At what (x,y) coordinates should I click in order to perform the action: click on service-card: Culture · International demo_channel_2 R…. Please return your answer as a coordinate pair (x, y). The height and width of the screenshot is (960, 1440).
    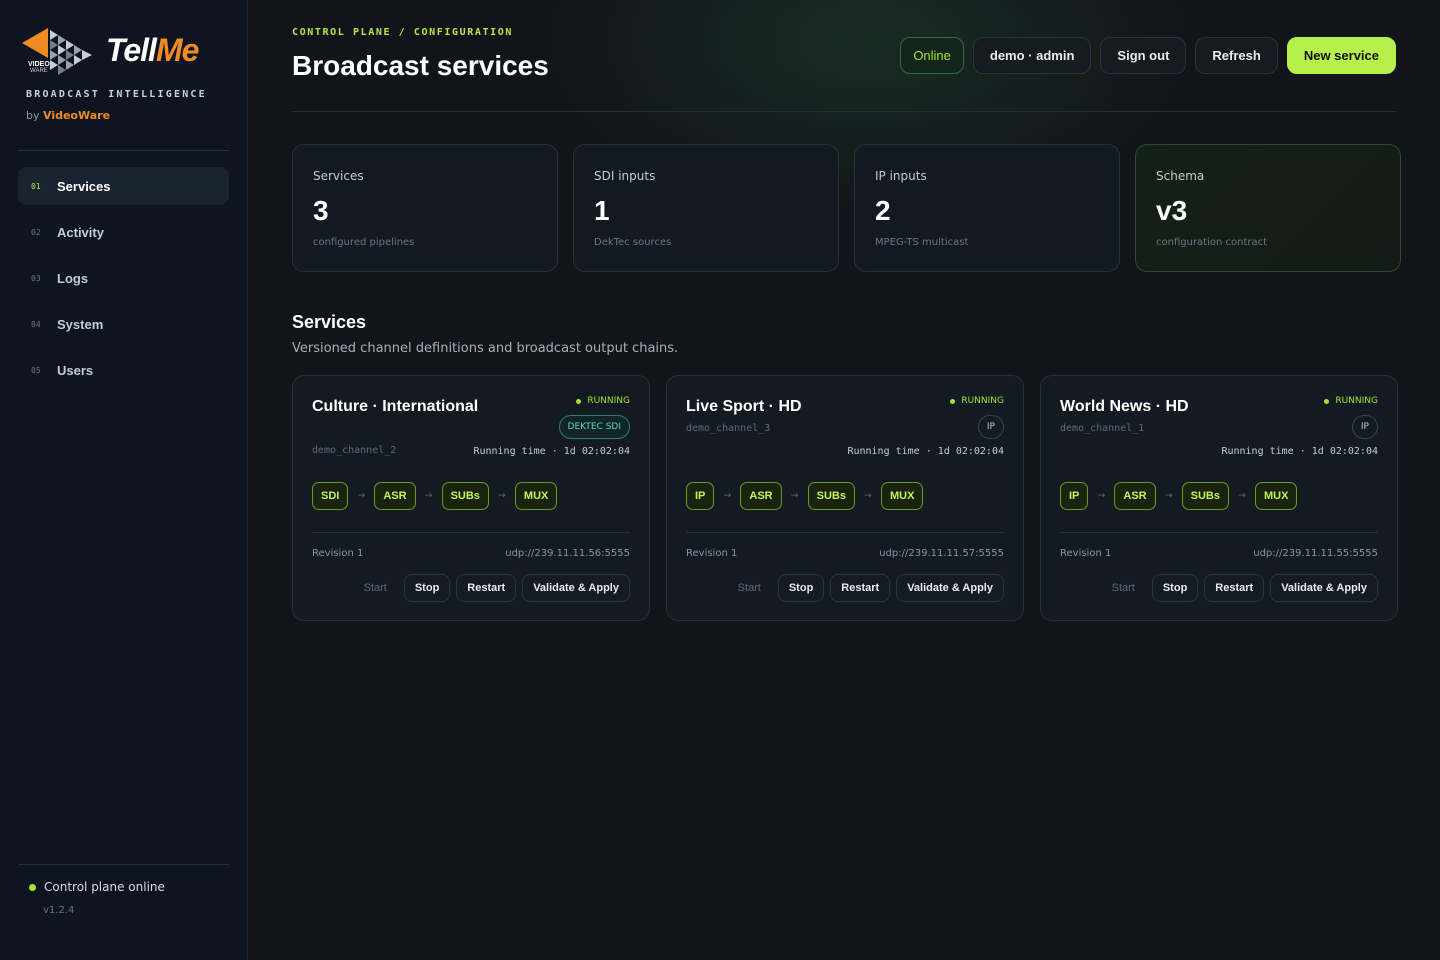
    Looking at the image, I should click on (471, 498).